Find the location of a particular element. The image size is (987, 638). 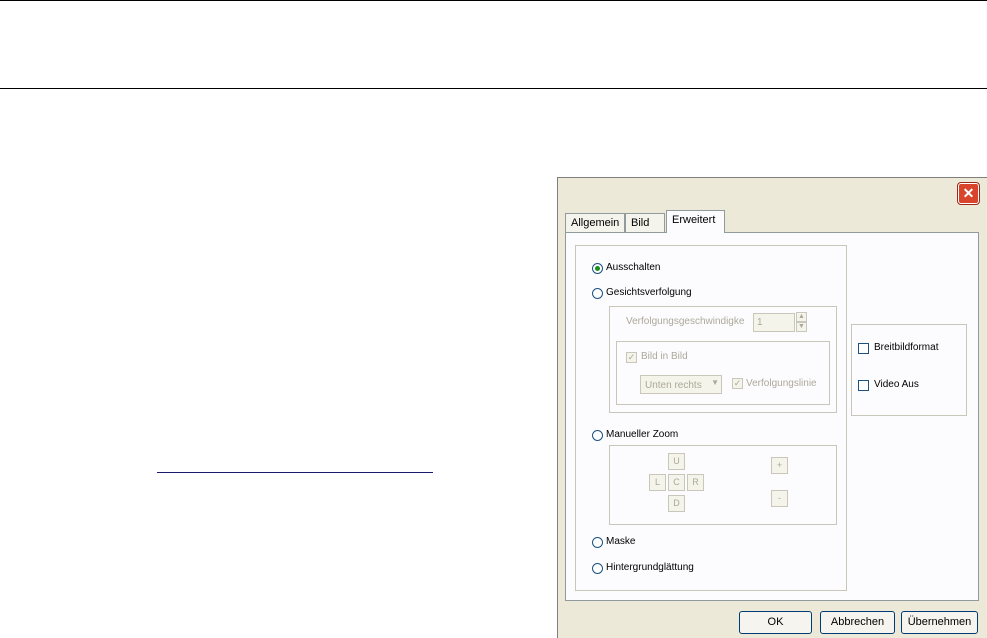

radio-maske is located at coordinates (597, 542).